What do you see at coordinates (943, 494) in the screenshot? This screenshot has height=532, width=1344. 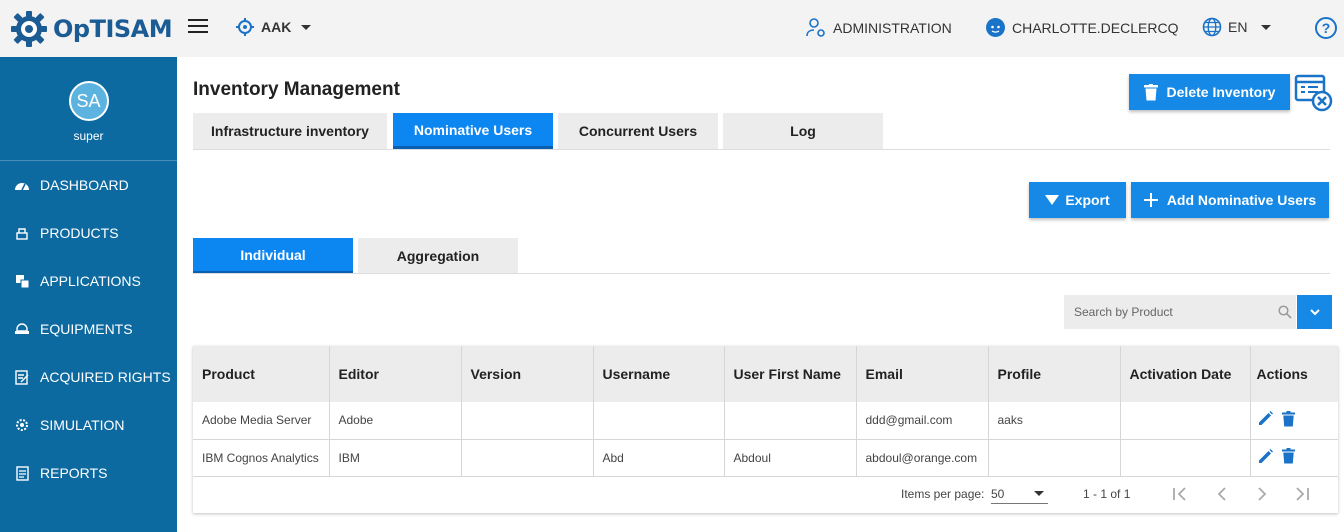 I see `items-per-page-label: Items per page:` at bounding box center [943, 494].